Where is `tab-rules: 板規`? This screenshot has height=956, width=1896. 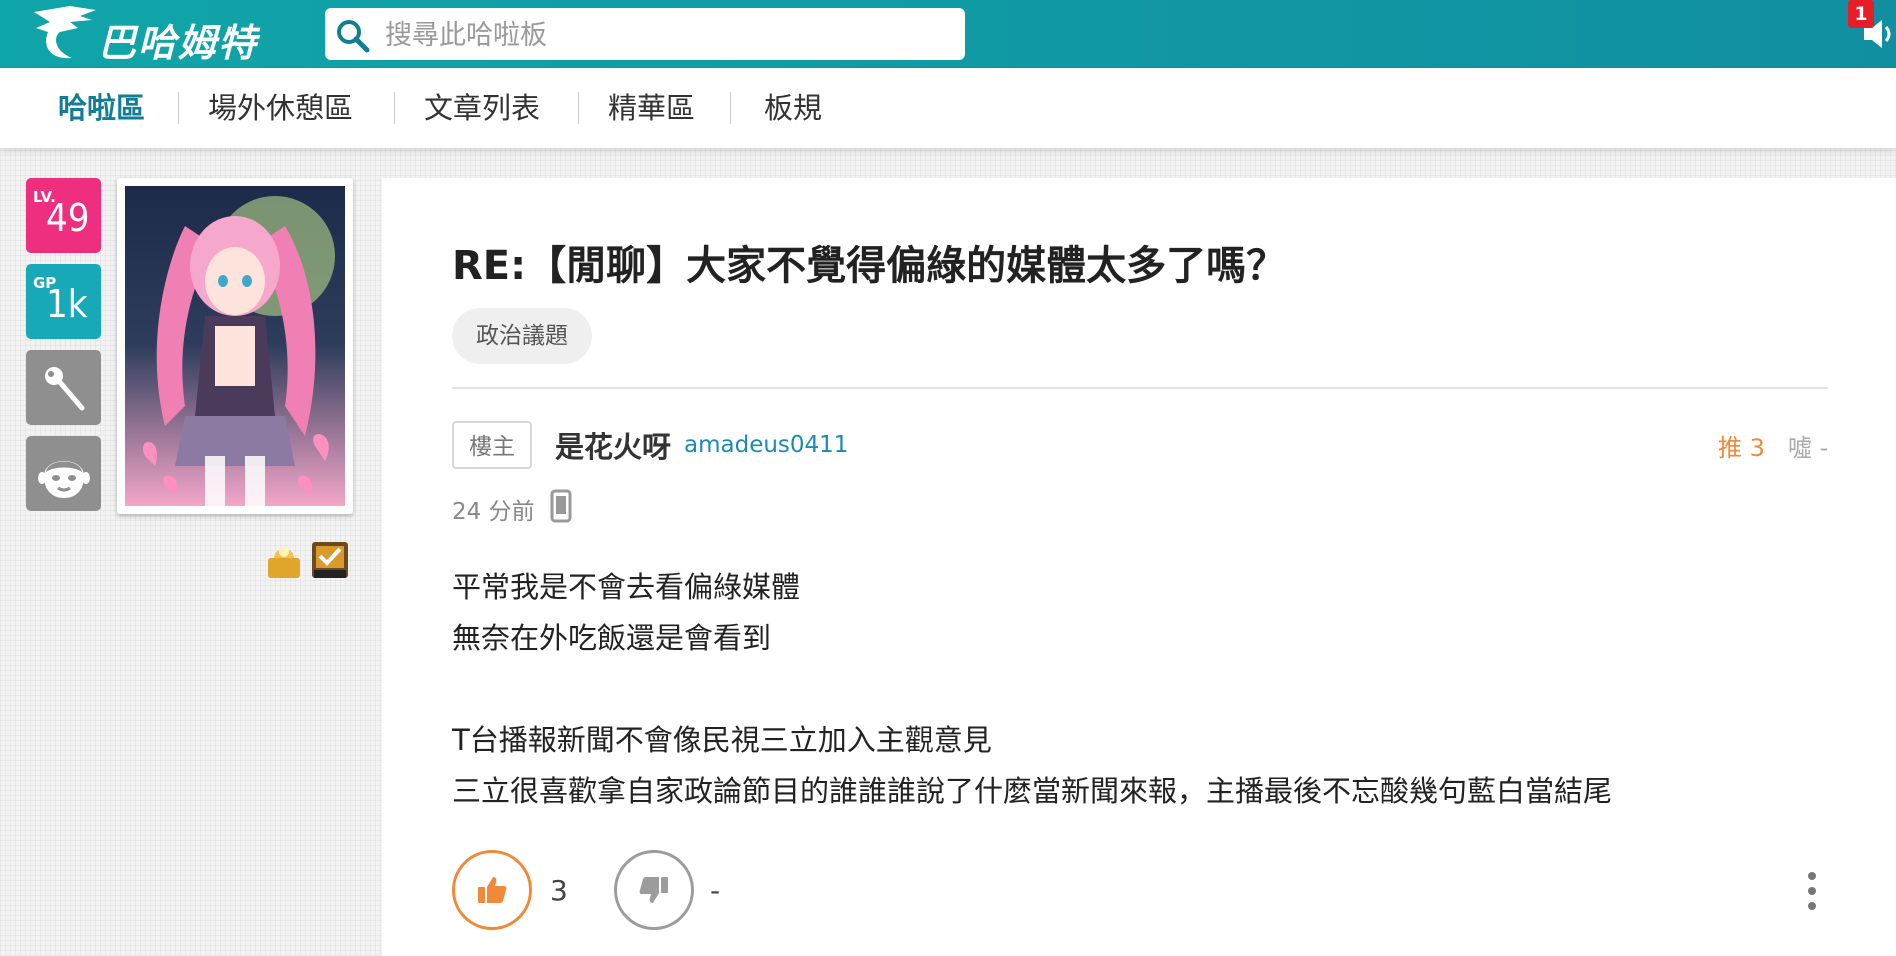 tab-rules: 板規 is located at coordinates (793, 108).